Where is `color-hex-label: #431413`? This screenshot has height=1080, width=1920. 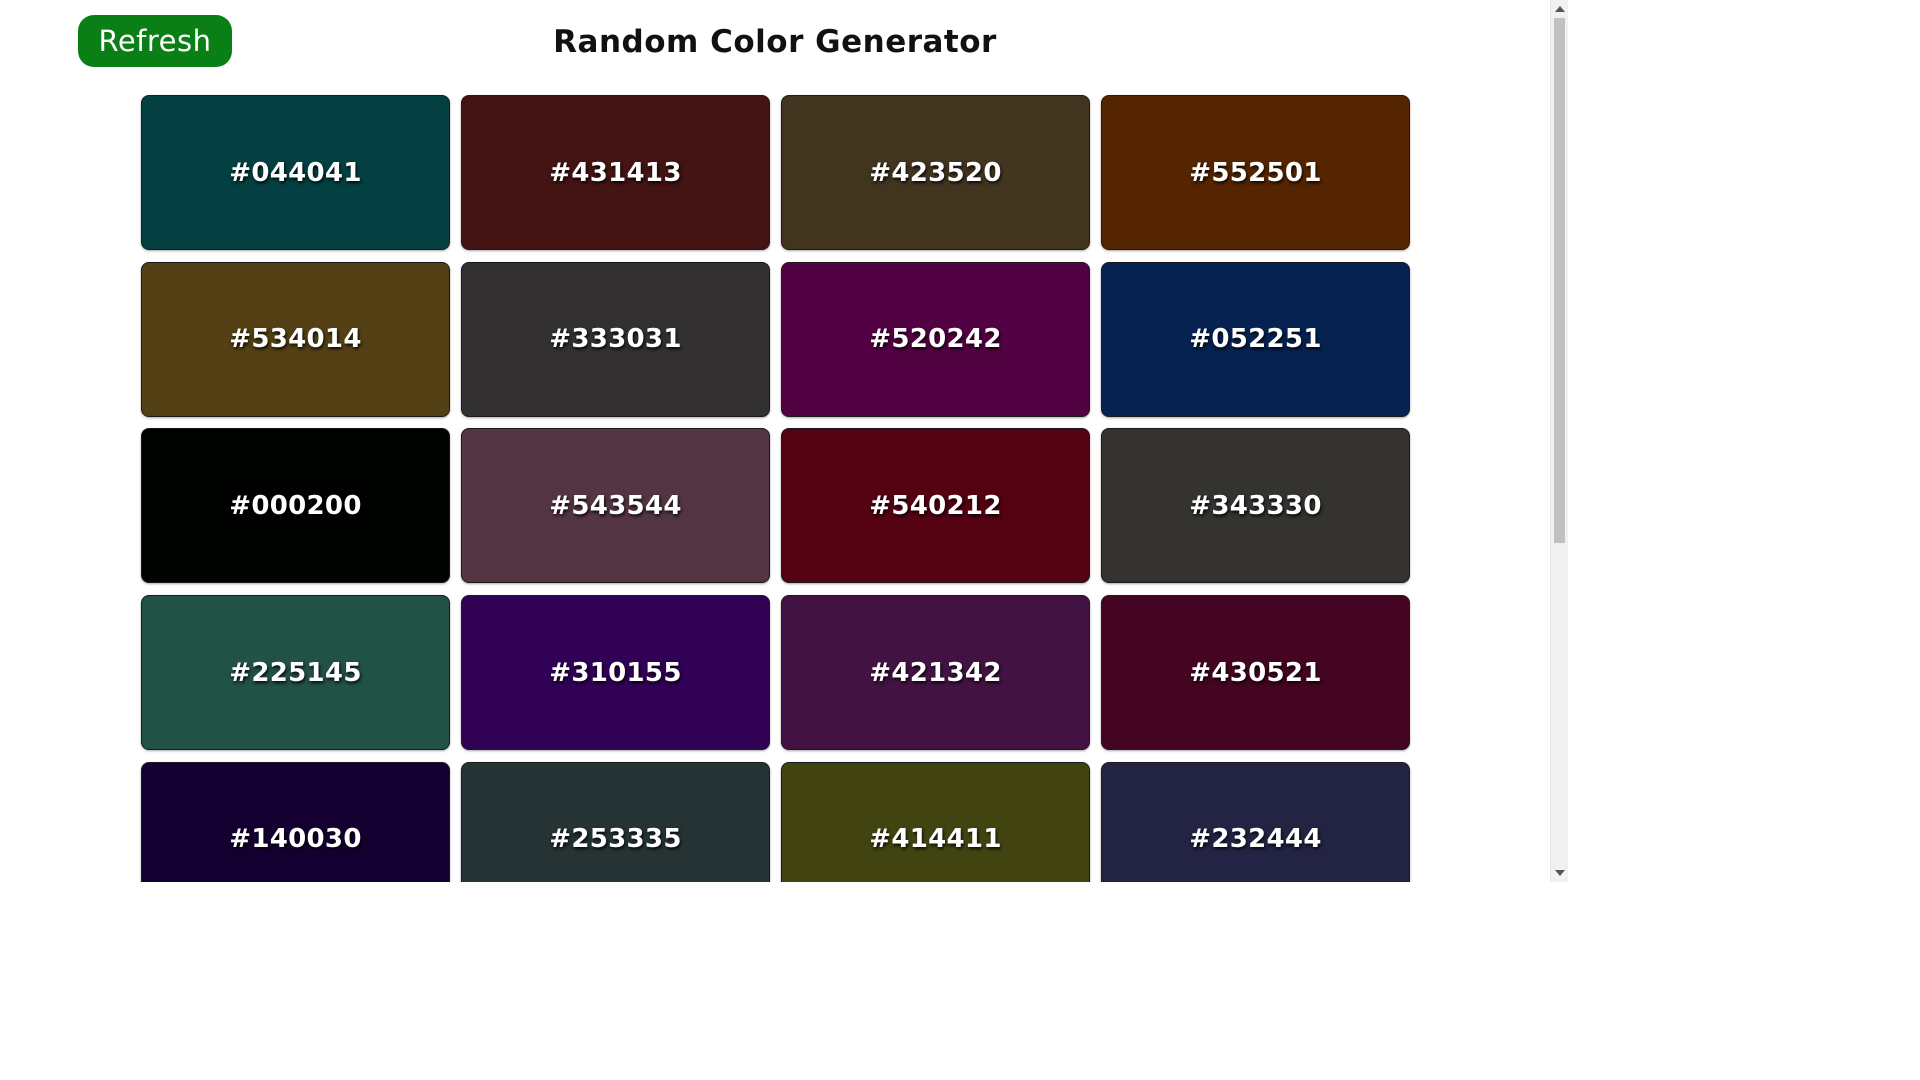
color-hex-label: #431413 is located at coordinates (615, 172).